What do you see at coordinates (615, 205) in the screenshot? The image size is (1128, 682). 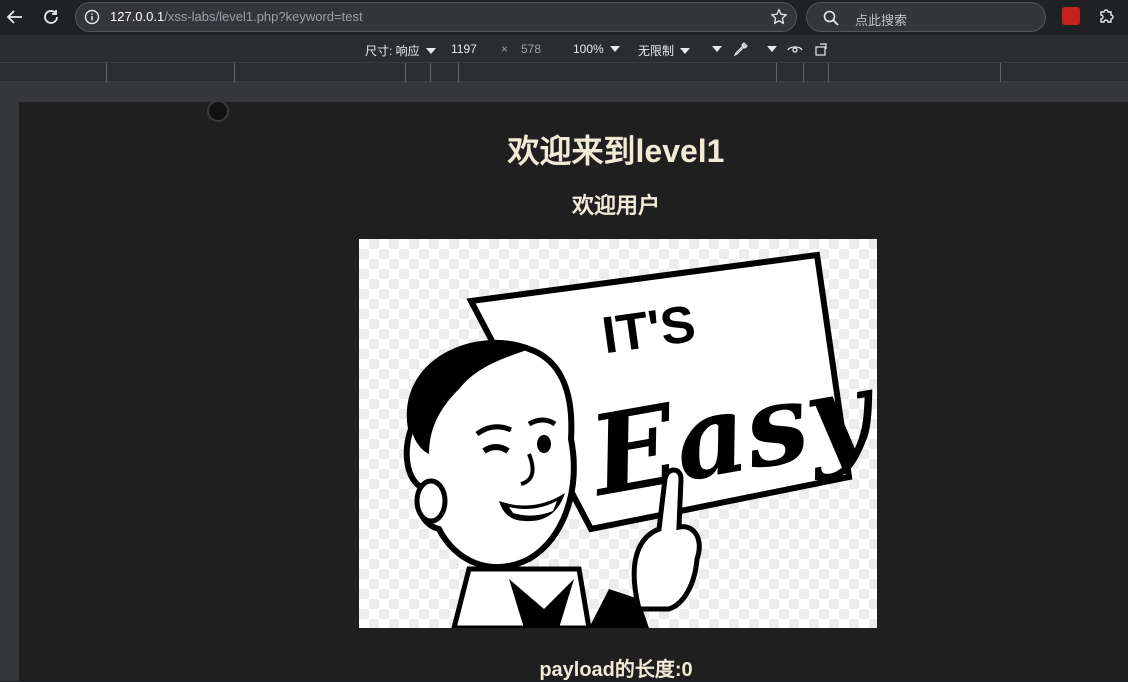 I see `page-subtitle: 欢迎用户` at bounding box center [615, 205].